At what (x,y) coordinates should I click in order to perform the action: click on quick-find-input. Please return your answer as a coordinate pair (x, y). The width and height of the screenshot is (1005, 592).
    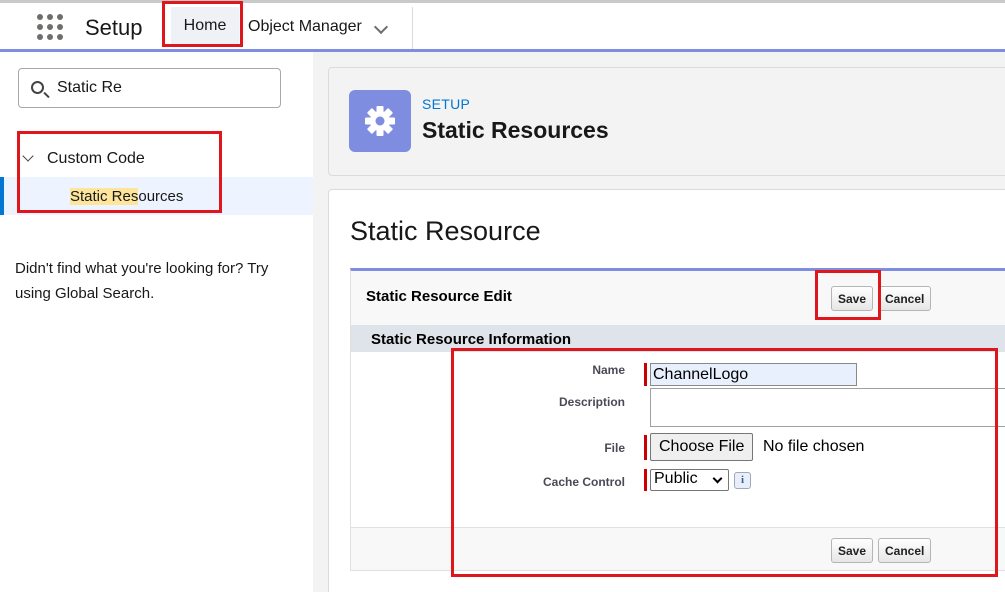
    Looking at the image, I should click on (162, 88).